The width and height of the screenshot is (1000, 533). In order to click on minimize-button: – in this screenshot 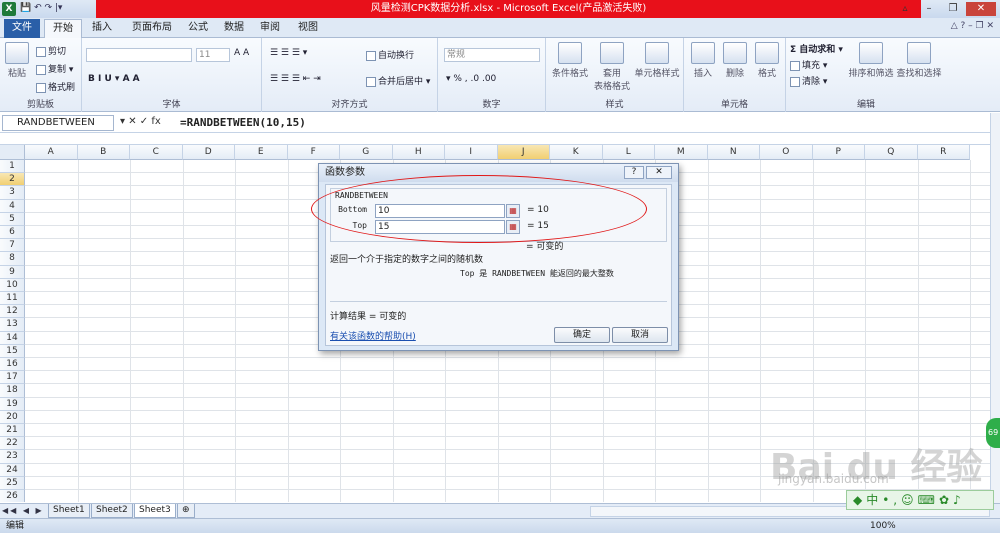, I will do `click(929, 9)`.